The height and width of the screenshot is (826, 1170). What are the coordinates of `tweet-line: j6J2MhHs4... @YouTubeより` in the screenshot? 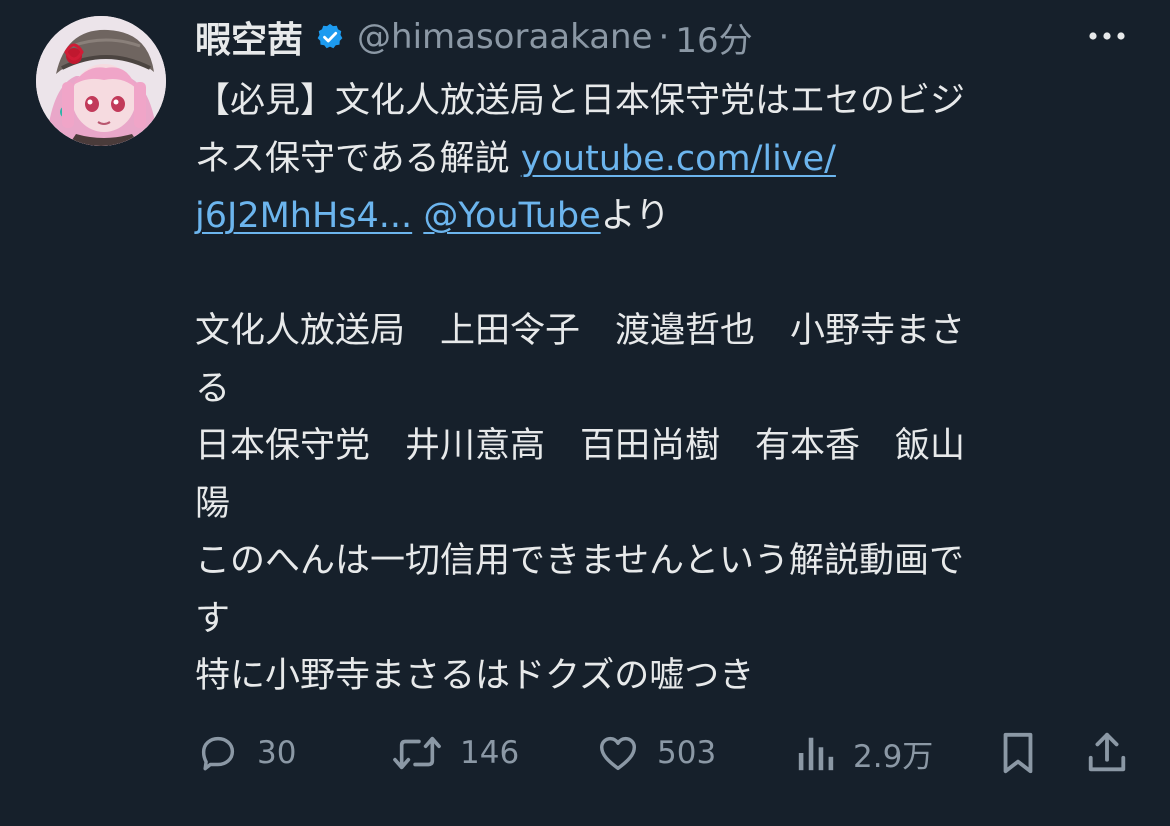 It's located at (670, 217).